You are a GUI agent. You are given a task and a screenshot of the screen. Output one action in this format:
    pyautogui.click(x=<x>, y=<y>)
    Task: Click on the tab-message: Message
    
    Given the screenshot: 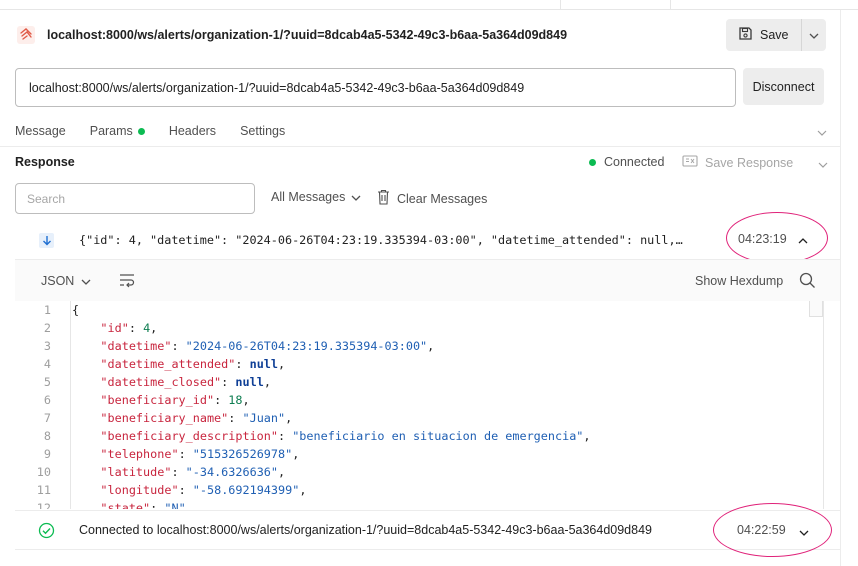 What is the action you would take?
    pyautogui.click(x=40, y=131)
    